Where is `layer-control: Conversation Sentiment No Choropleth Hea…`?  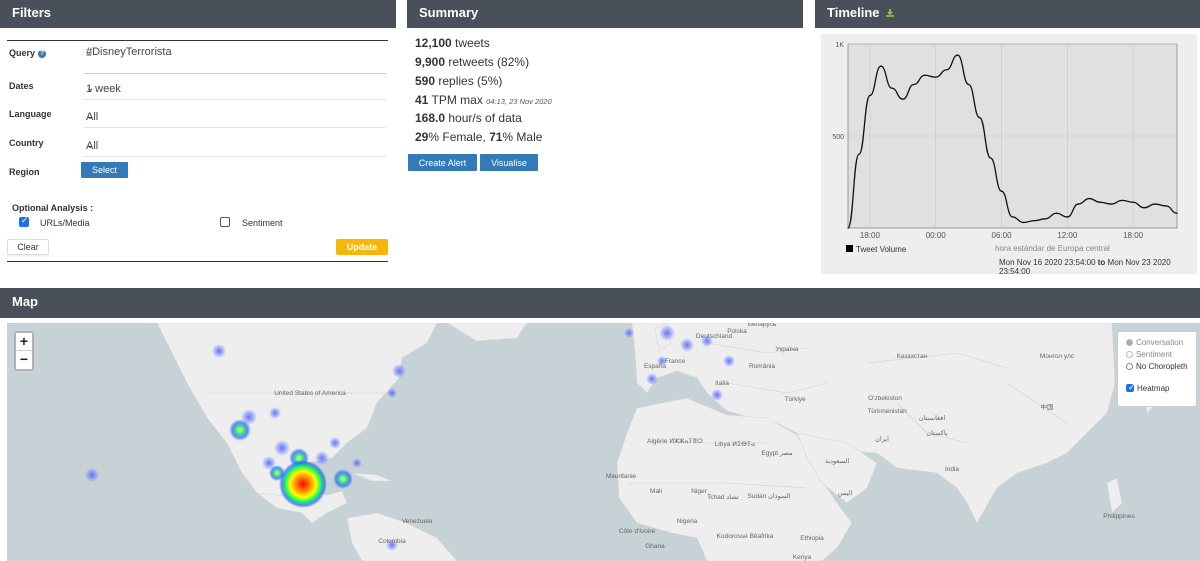
layer-control: Conversation Sentiment No Choropleth Hea… is located at coordinates (1157, 369).